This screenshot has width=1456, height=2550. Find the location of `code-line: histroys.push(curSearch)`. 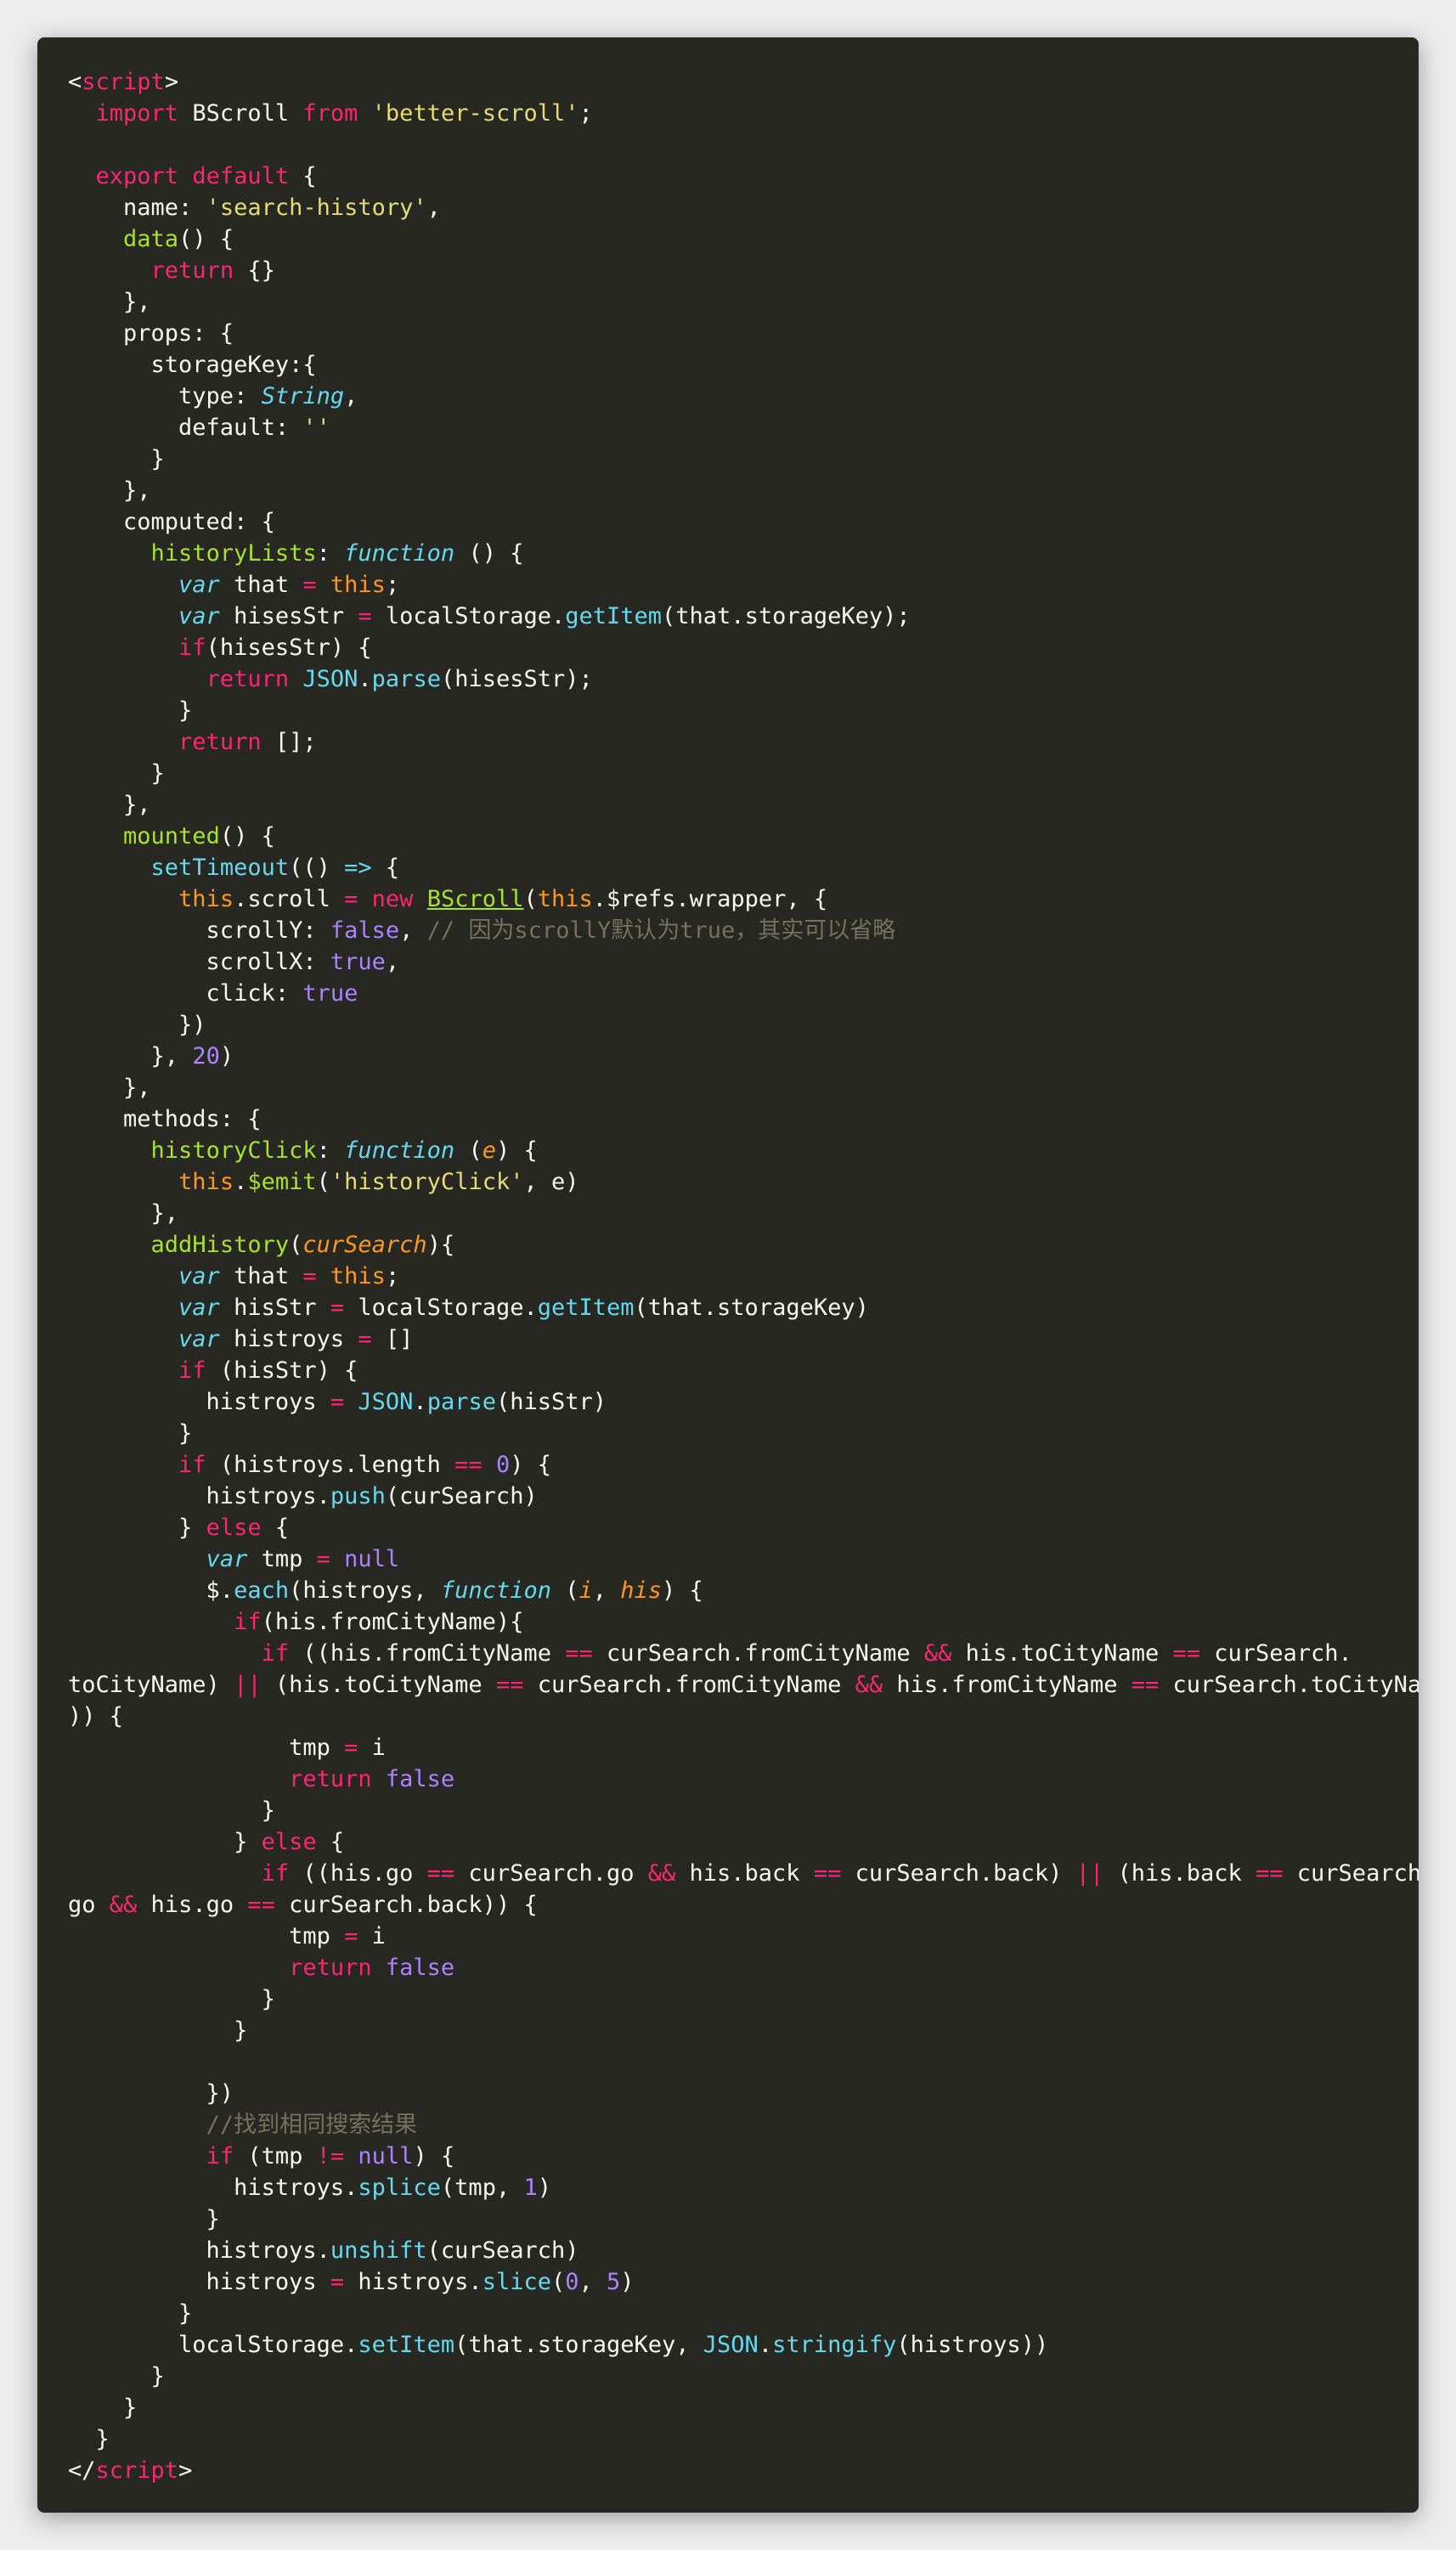

code-line: histroys.push(curSearch) is located at coordinates (728, 1496).